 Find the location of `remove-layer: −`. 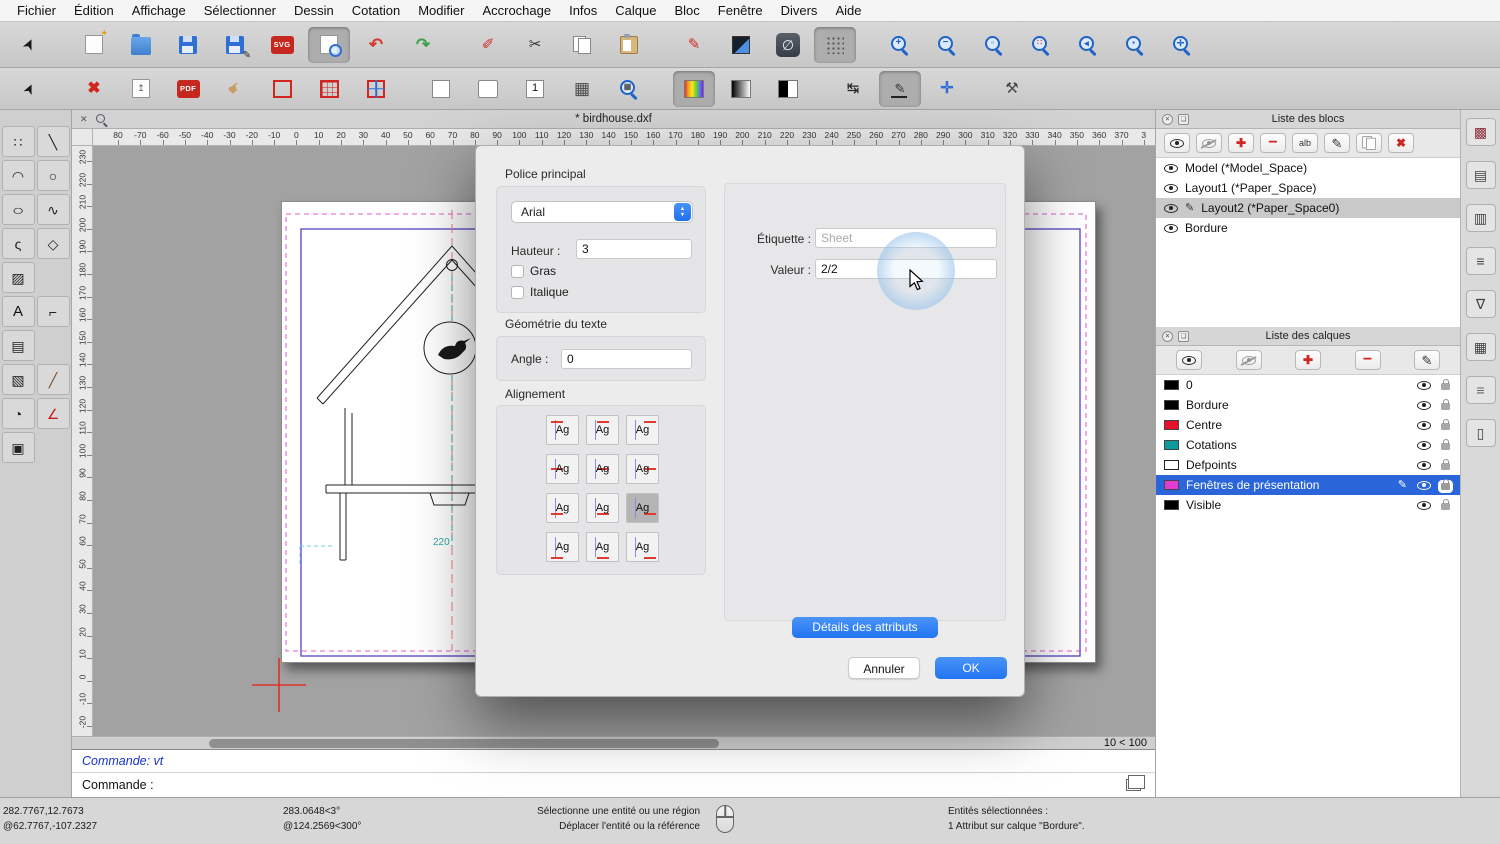

remove-layer: − is located at coordinates (1367, 360).